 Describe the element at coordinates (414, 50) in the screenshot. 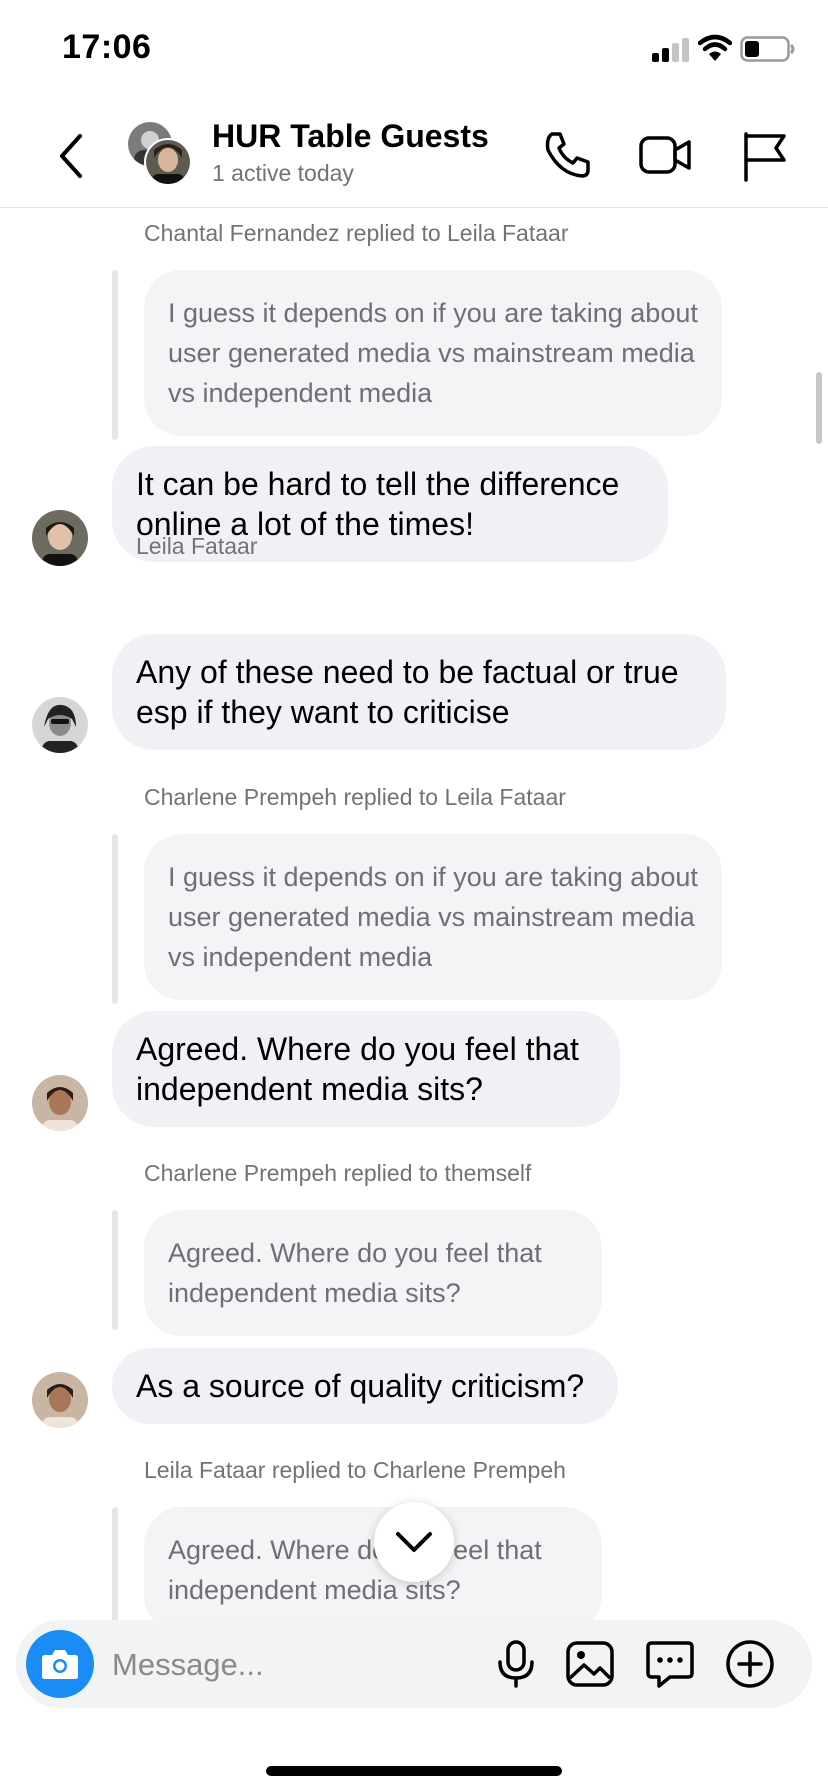

I see `status-bar: 17:06` at that location.